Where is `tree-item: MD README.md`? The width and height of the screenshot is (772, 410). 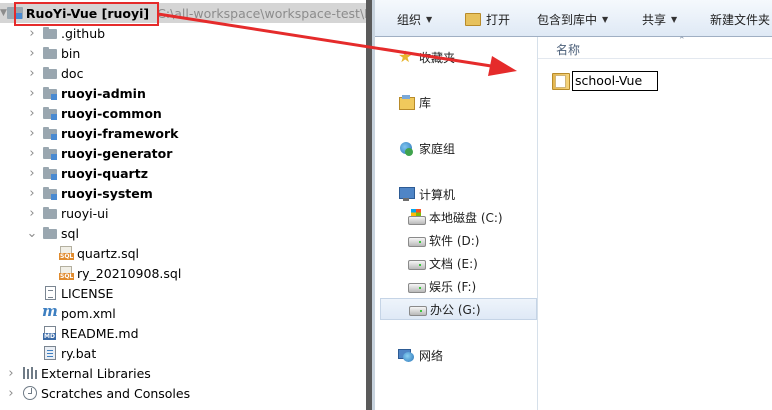
tree-item: MD README.md is located at coordinates (183, 333).